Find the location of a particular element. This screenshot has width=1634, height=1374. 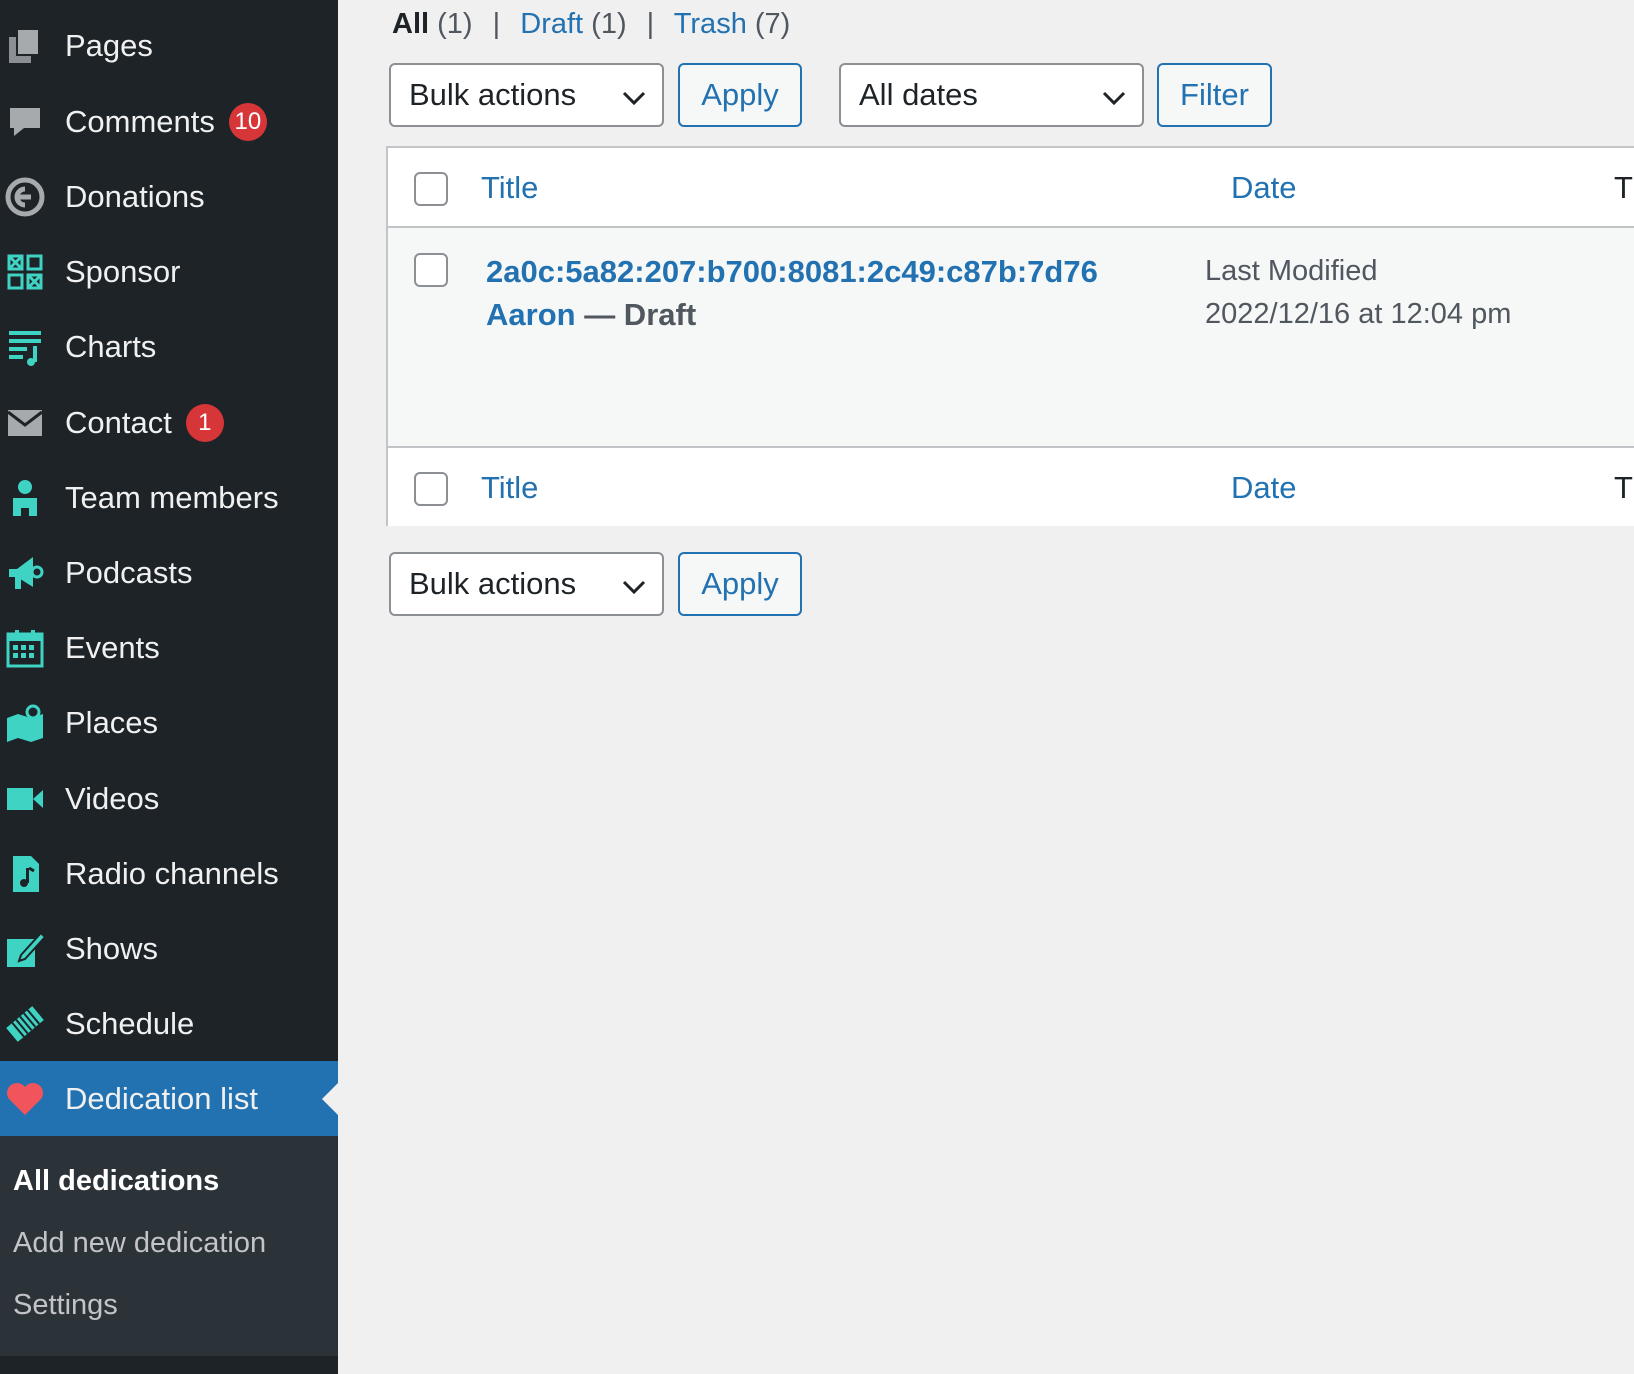

column-date-sort: Date is located at coordinates (1263, 188).